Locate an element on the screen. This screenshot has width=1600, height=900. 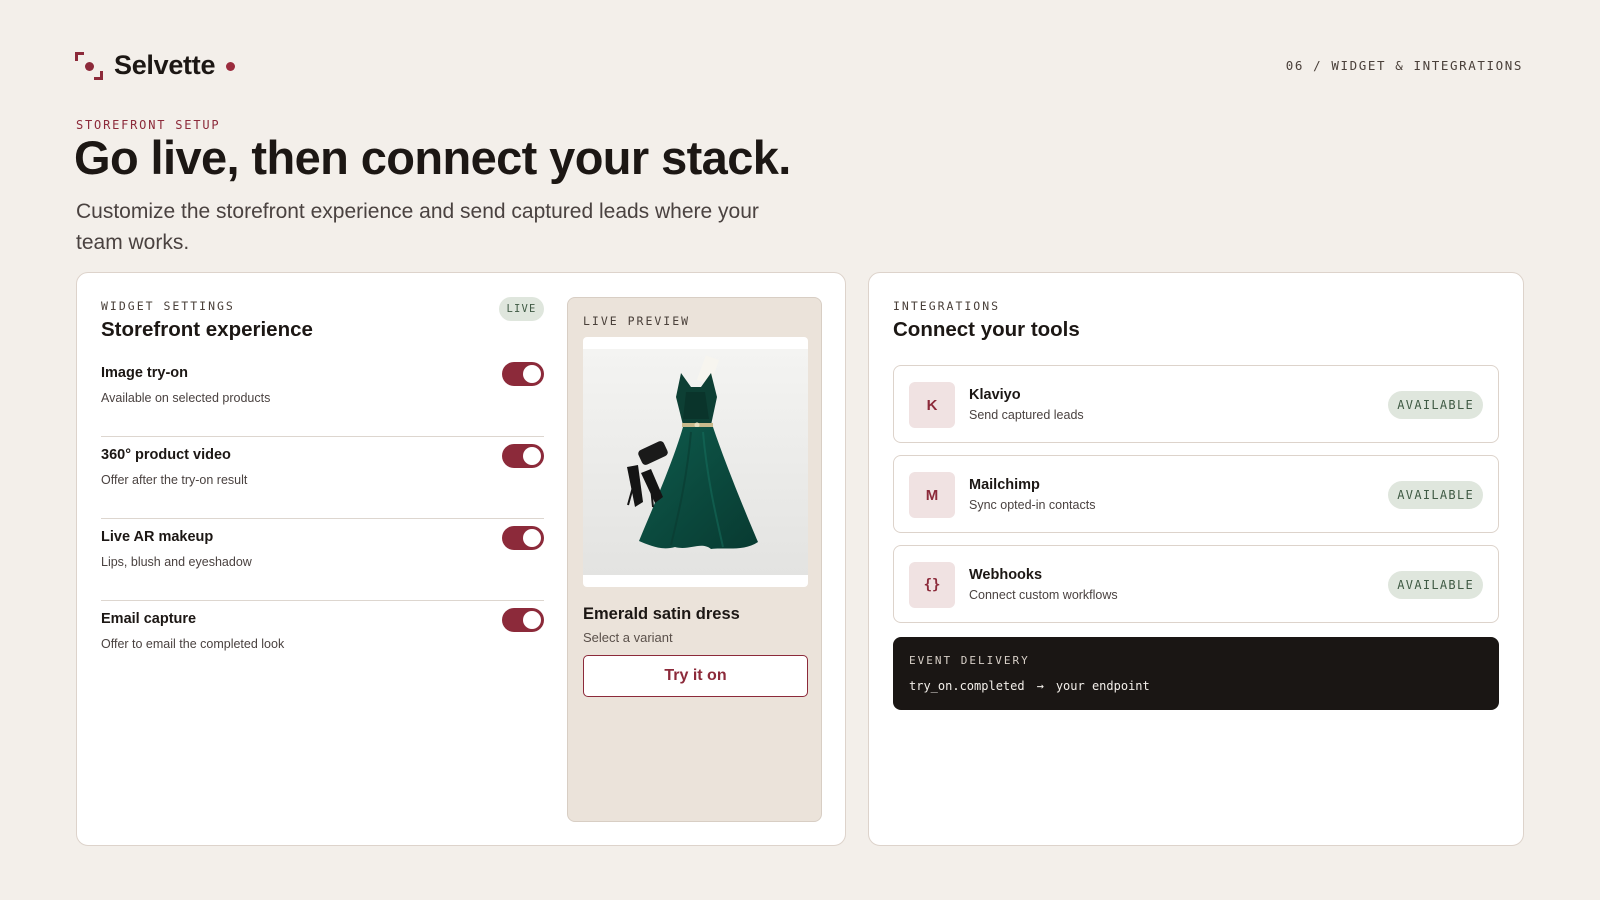
setting-description: Offer to email the completed look is located at coordinates (193, 644).